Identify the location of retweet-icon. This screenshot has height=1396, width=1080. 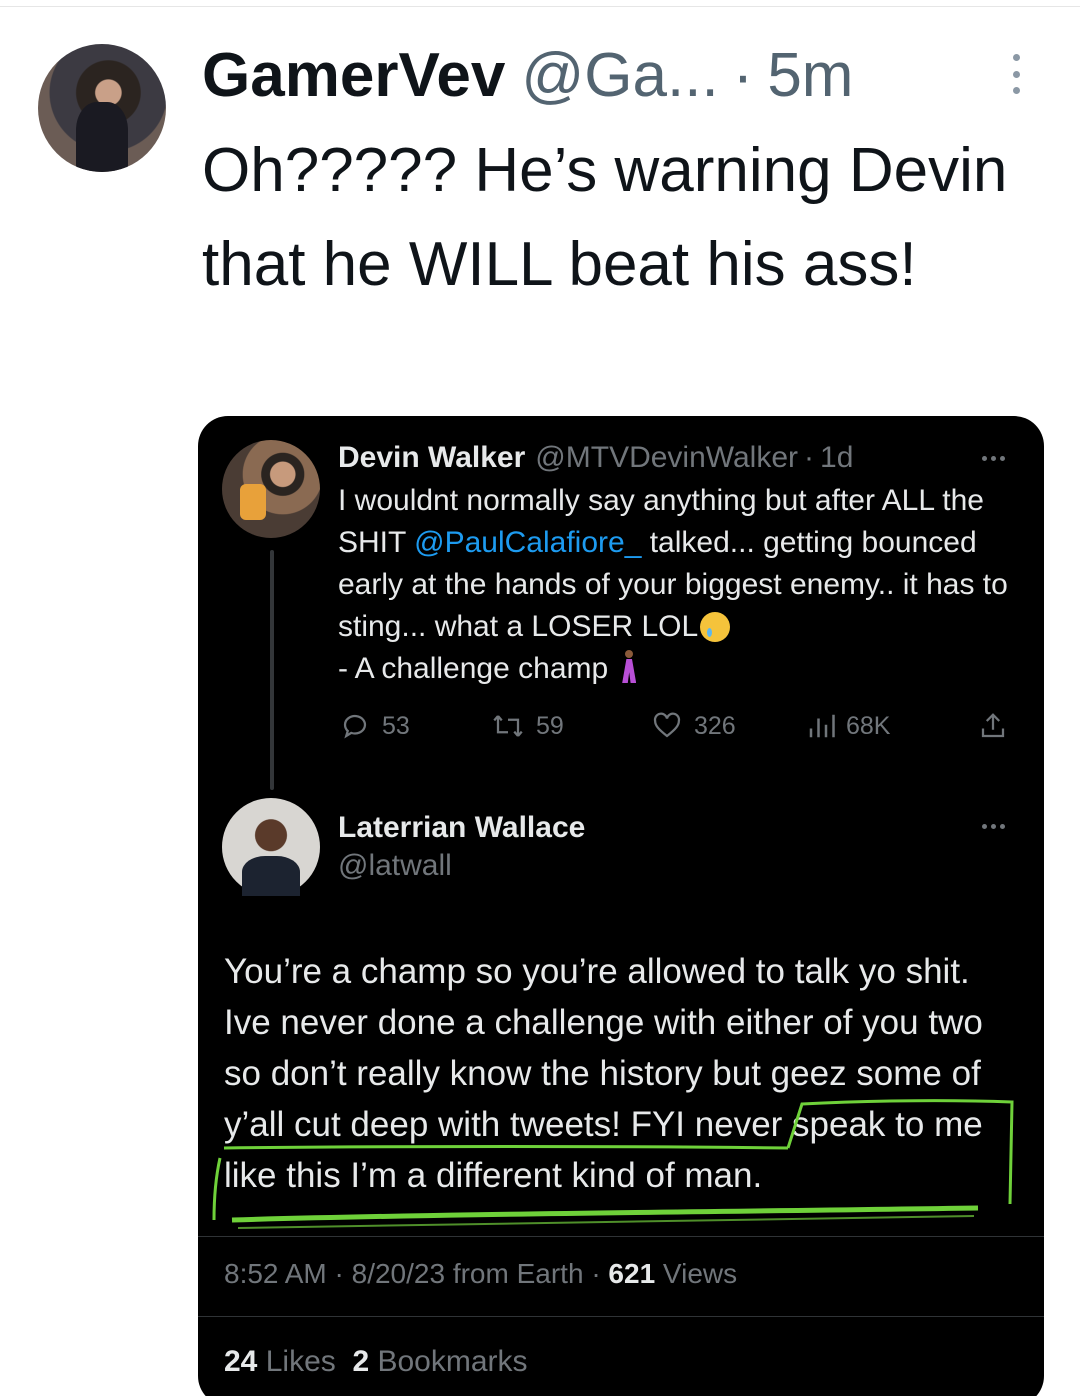
(508, 726).